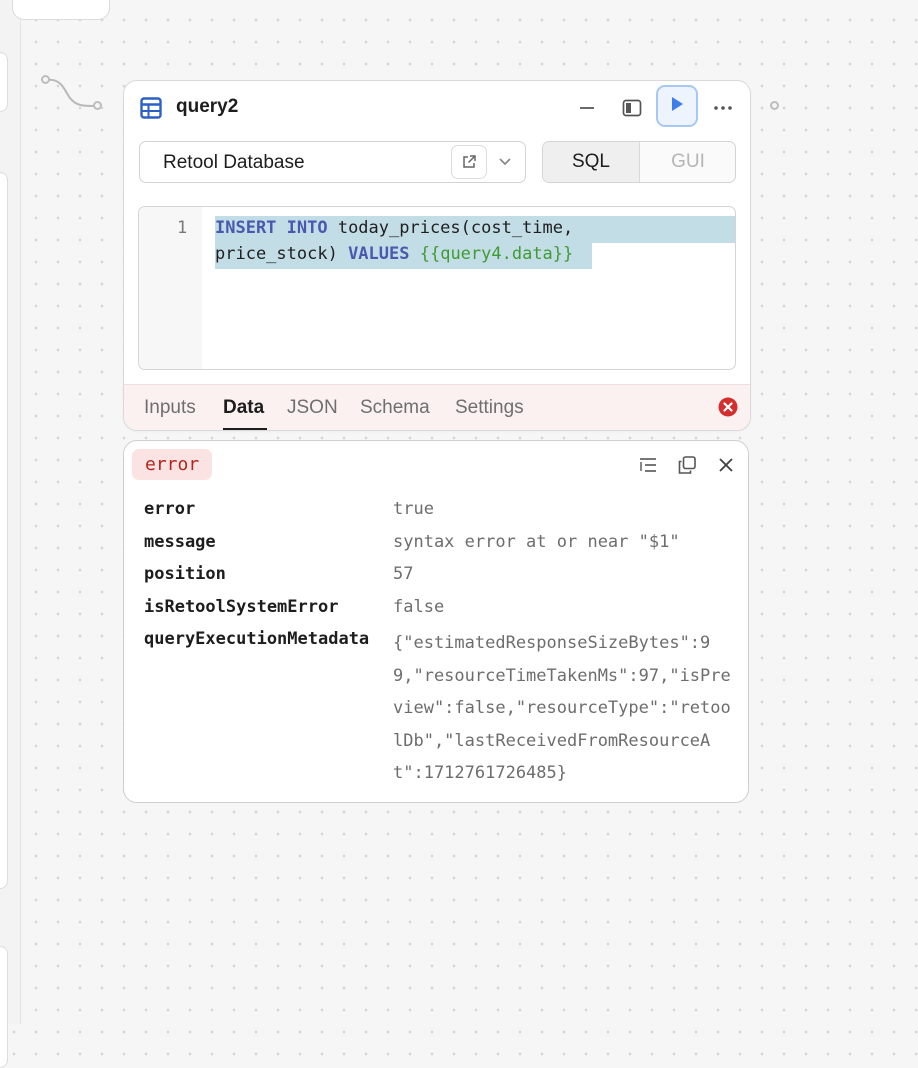  Describe the element at coordinates (419, 607) in the screenshot. I see `result-value: false` at that location.